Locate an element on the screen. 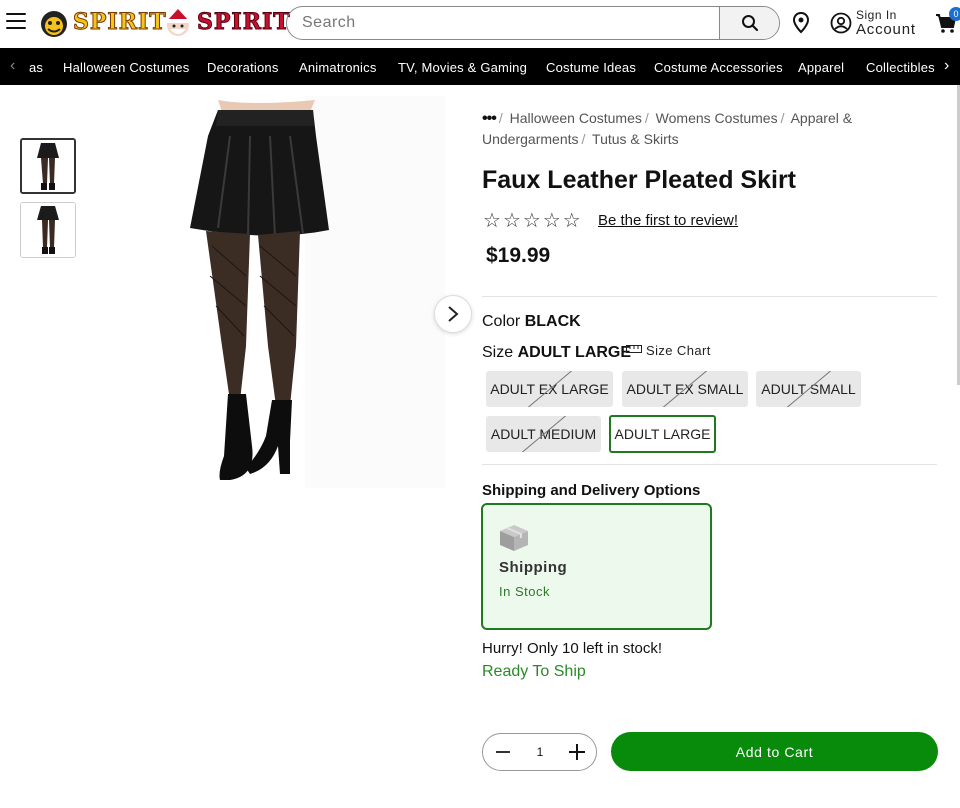  color-label: Color is located at coordinates (501, 321).